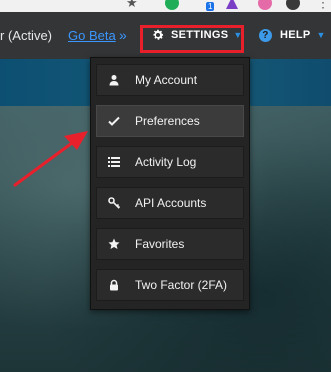 The height and width of the screenshot is (372, 331). I want to click on menu-item-preferences: Preferences, so click(170, 121).